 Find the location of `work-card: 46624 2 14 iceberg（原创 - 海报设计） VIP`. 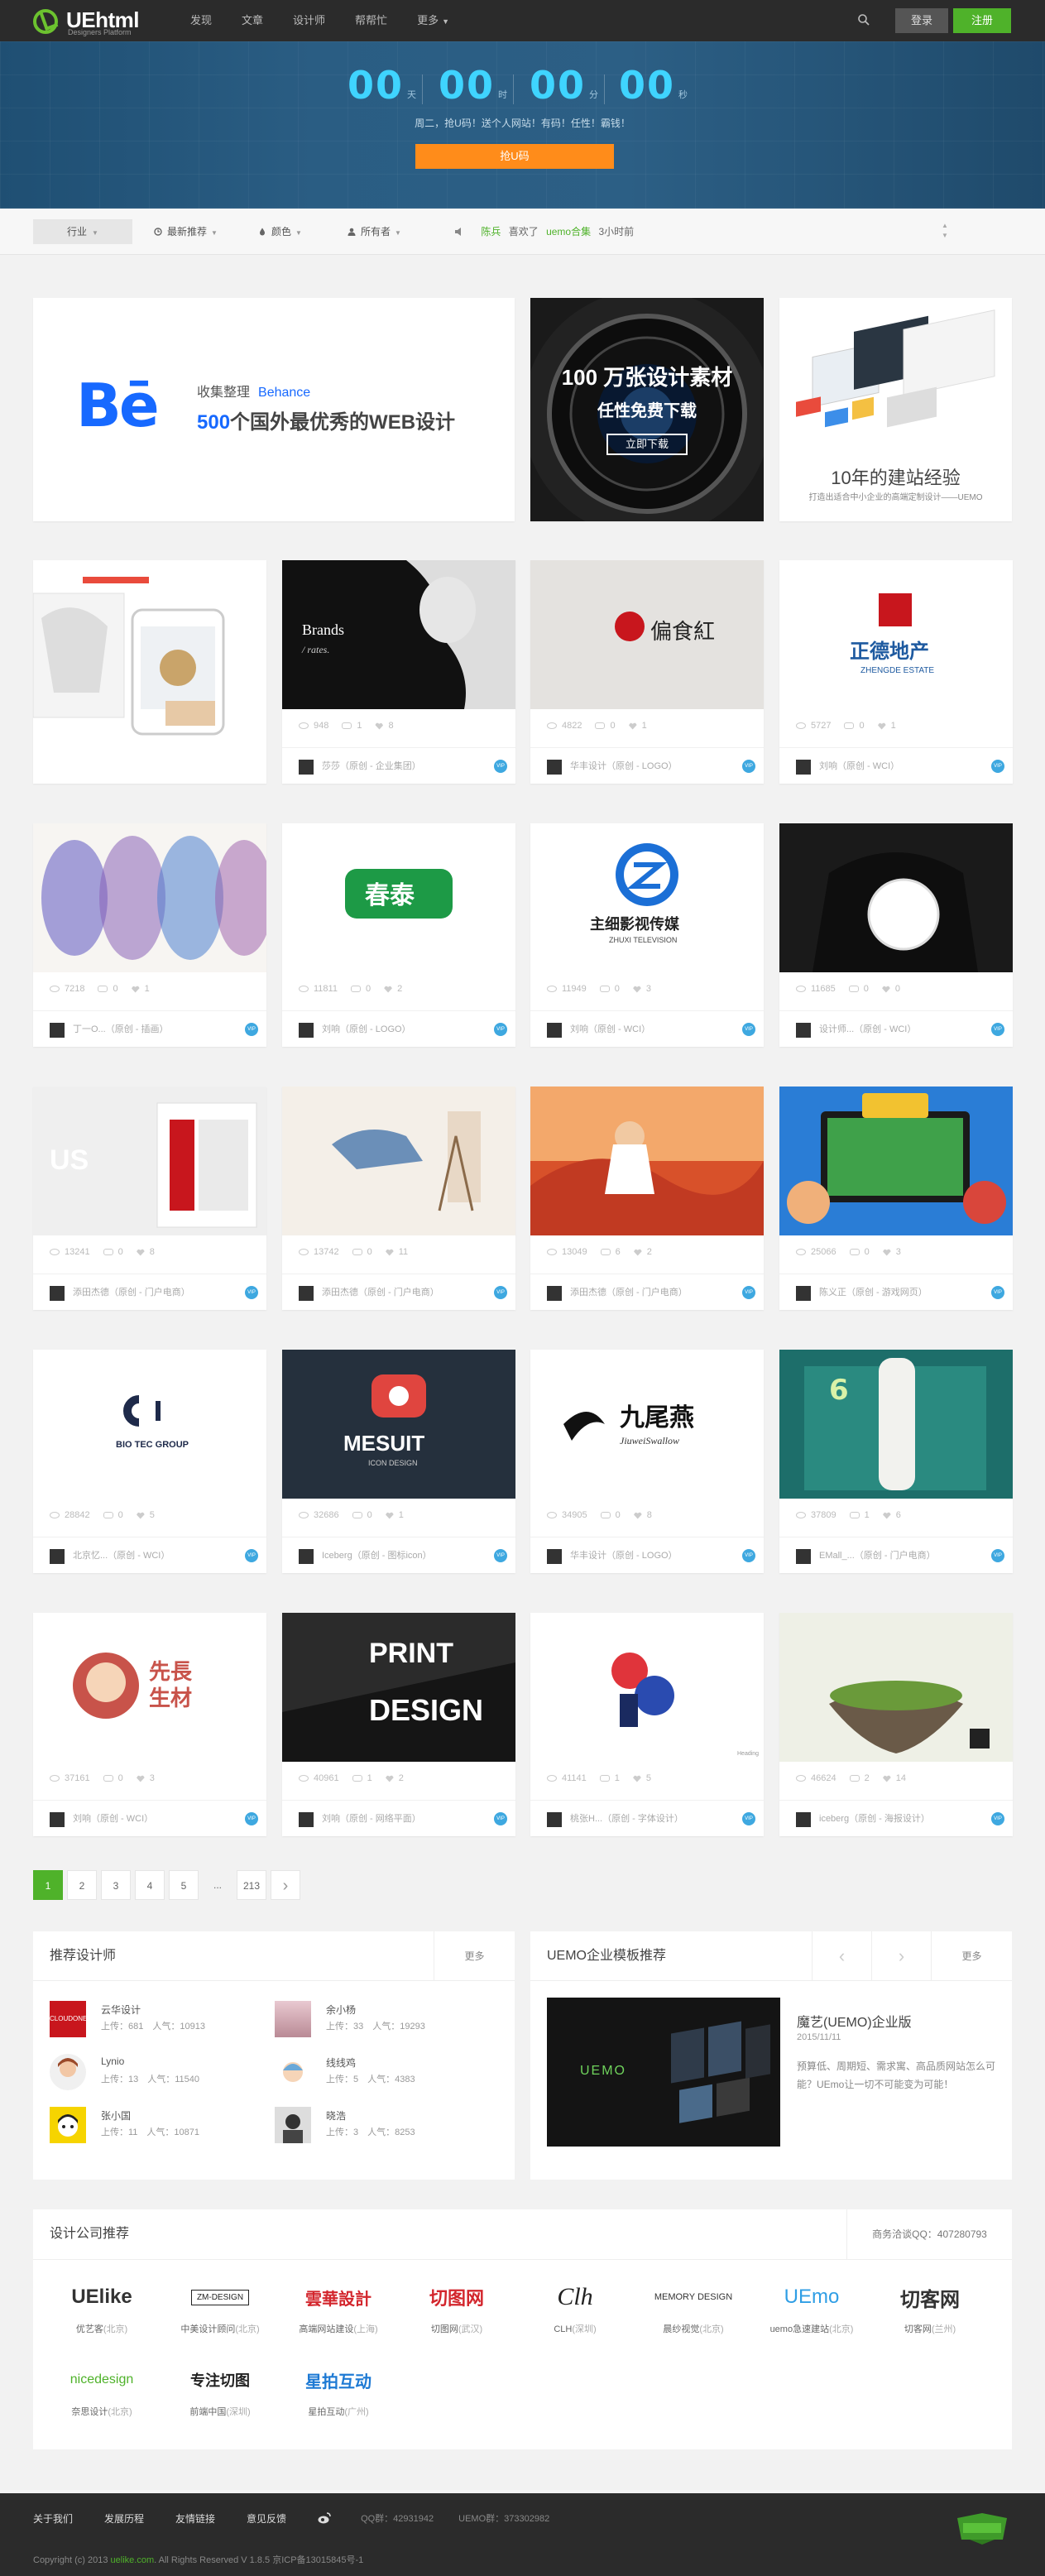

work-card: 46624 2 14 iceberg（原创 - 海报设计） VIP is located at coordinates (896, 1725).